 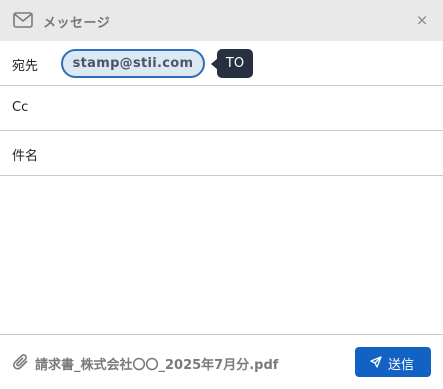 I want to click on cc-label: Cc, so click(x=20, y=107).